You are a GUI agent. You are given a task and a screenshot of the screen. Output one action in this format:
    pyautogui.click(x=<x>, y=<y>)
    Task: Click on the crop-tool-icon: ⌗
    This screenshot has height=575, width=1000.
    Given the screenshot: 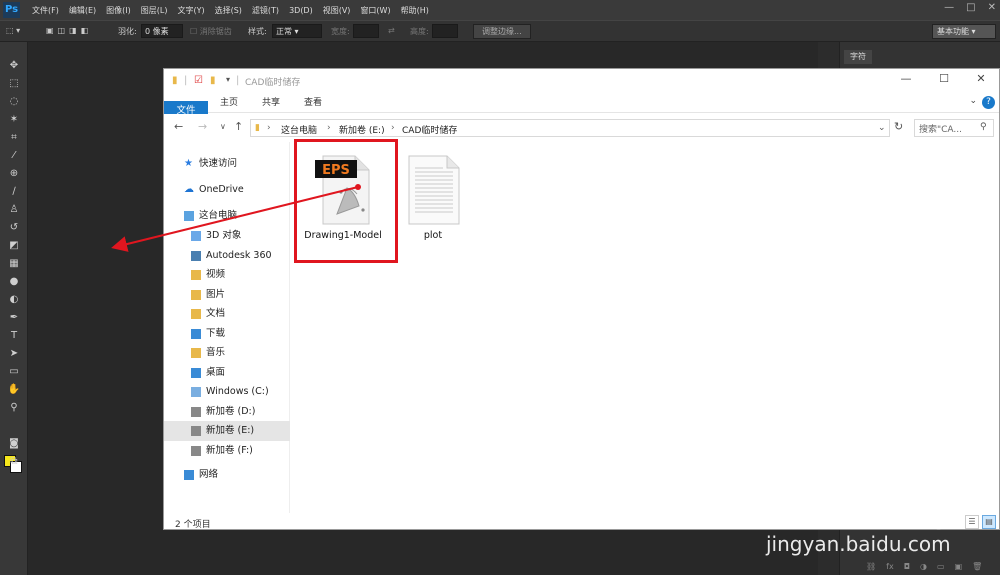 What is the action you would take?
    pyautogui.click(x=14, y=138)
    